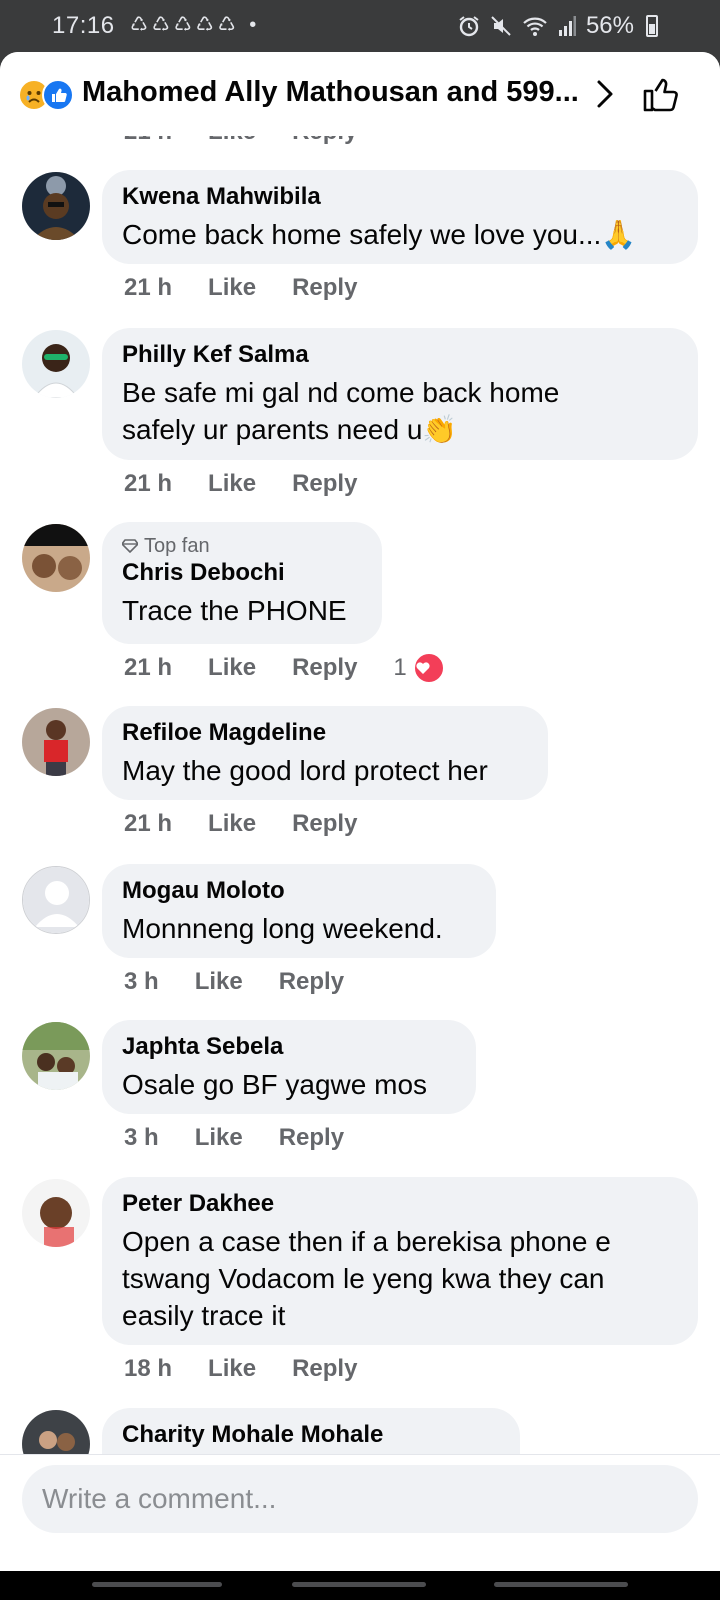 The image size is (720, 1600). What do you see at coordinates (311, 1435) in the screenshot?
I see `comment-author: Charity Mohale Mohale` at bounding box center [311, 1435].